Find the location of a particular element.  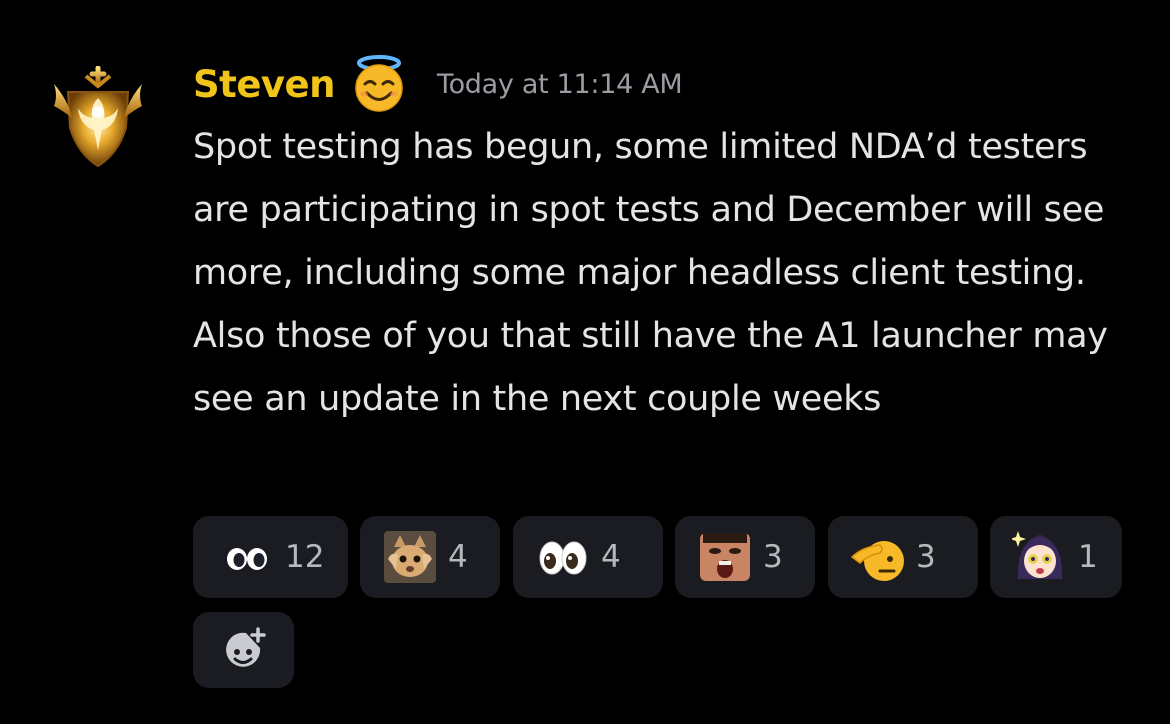

eyes-icon is located at coordinates (563, 557).